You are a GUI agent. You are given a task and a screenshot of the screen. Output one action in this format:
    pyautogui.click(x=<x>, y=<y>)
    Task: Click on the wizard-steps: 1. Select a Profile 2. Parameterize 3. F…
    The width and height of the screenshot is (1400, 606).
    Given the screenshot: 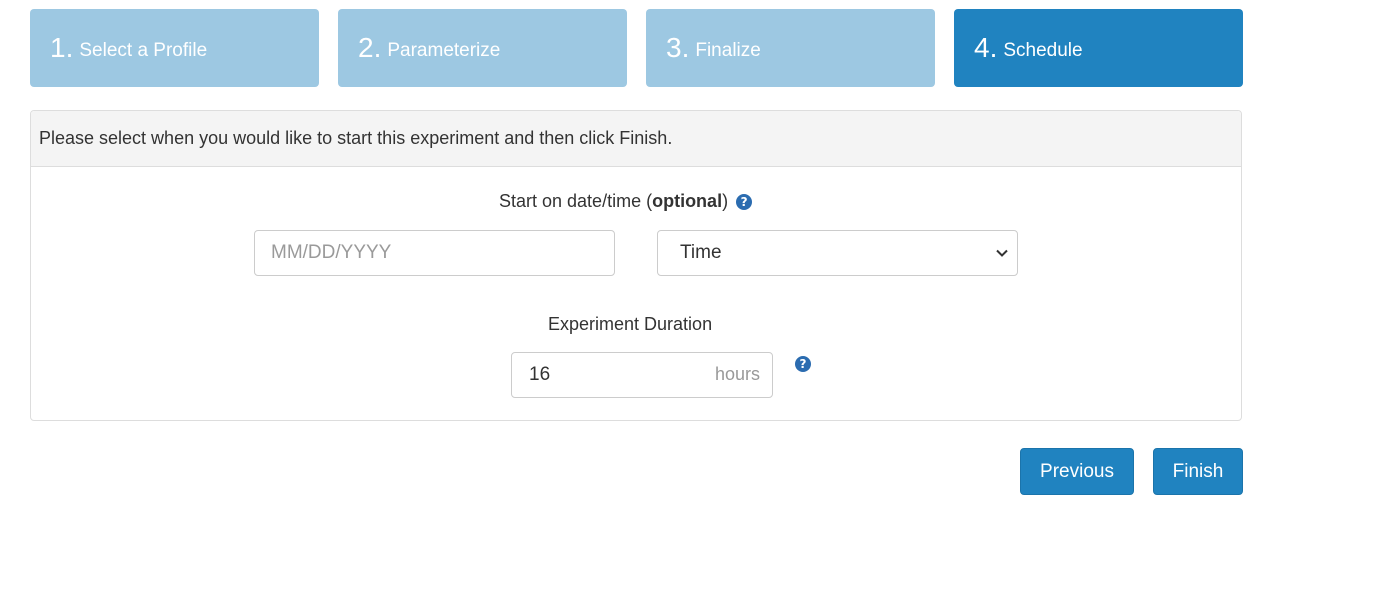 What is the action you would take?
    pyautogui.click(x=636, y=48)
    